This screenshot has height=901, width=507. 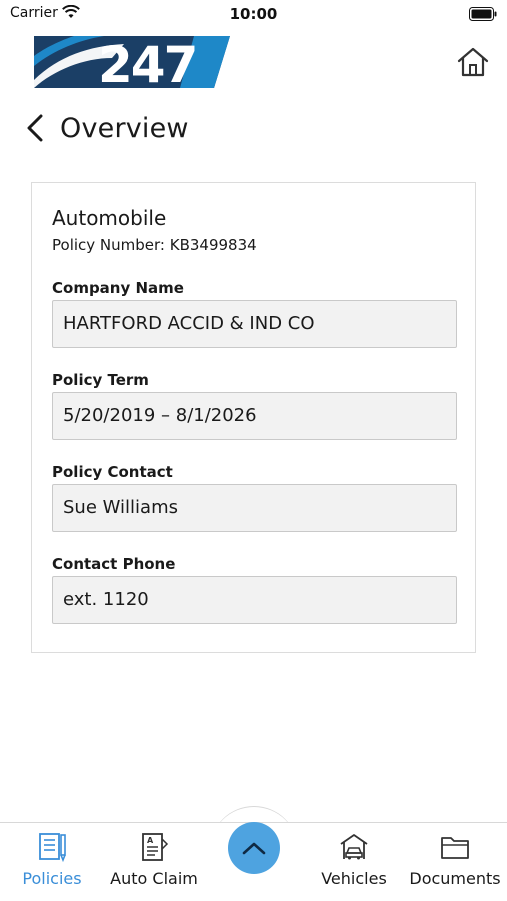 What do you see at coordinates (354, 878) in the screenshot?
I see `tab-vehicles-label: Vehicles` at bounding box center [354, 878].